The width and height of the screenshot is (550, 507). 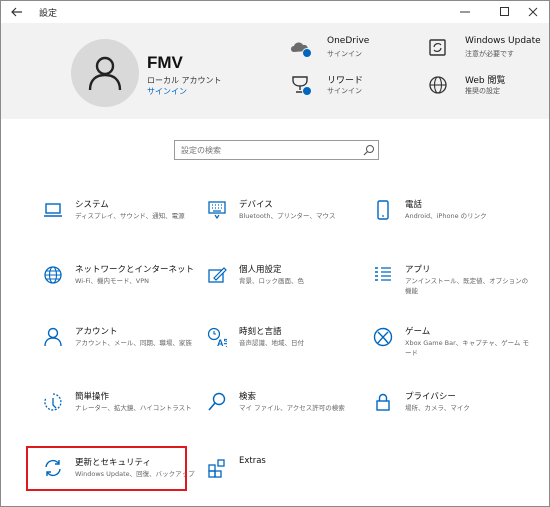 I want to click on tile-personalization: 個人用設定 背景、ロック画面、色, so click(x=287, y=285).